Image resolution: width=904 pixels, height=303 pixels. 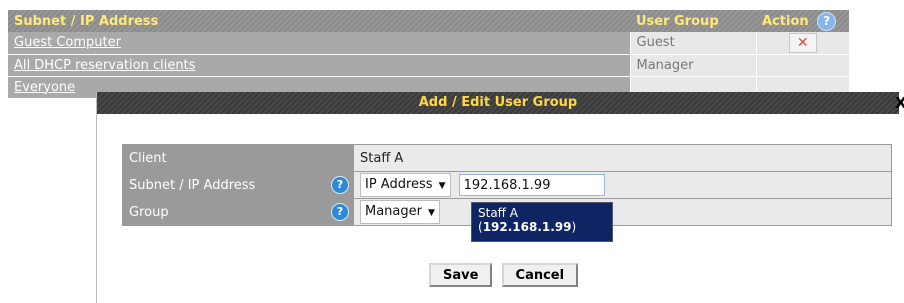 I want to click on close-icon: X, so click(x=899, y=103).